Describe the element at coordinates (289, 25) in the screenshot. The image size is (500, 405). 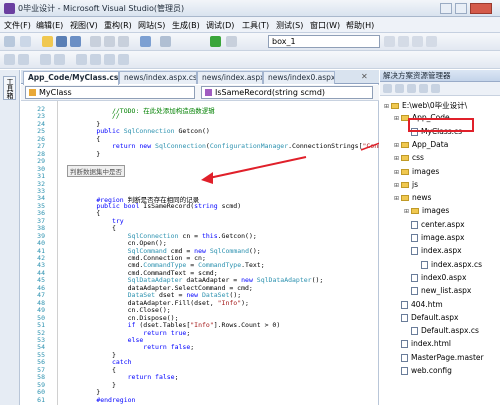
I see `menu-item: 测试(S)` at that location.